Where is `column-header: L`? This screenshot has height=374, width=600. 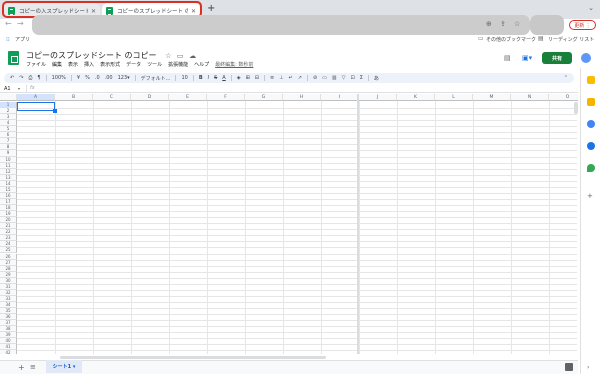
column-header: L is located at coordinates (454, 97).